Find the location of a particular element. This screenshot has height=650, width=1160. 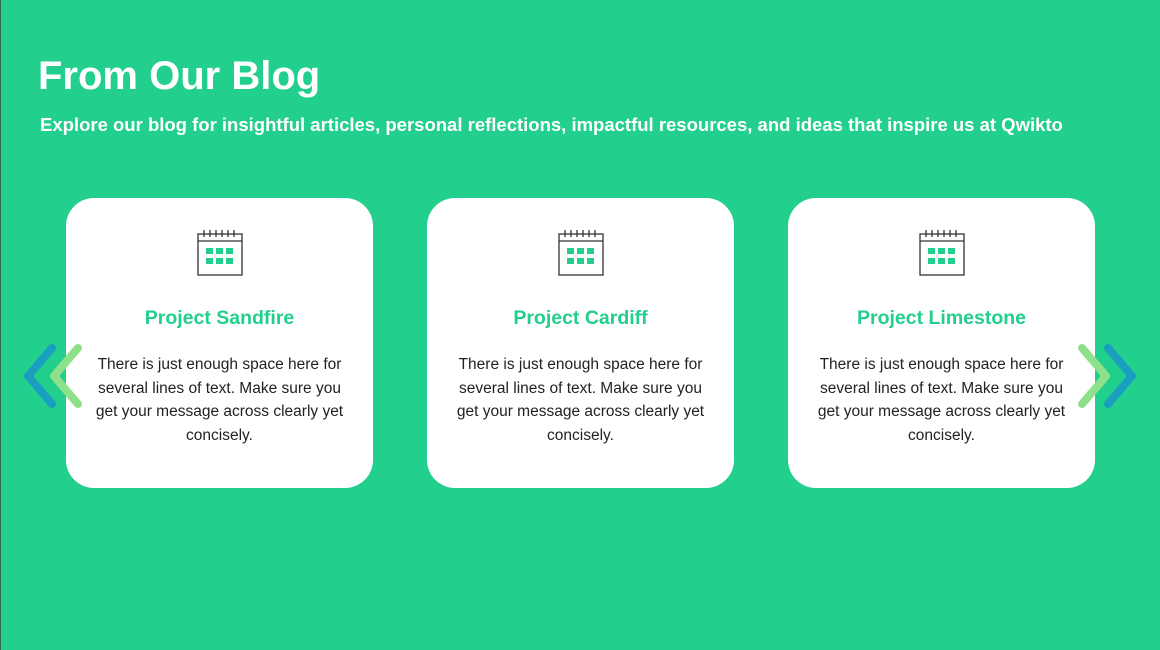

card-title: Project Limestone is located at coordinates (941, 318).